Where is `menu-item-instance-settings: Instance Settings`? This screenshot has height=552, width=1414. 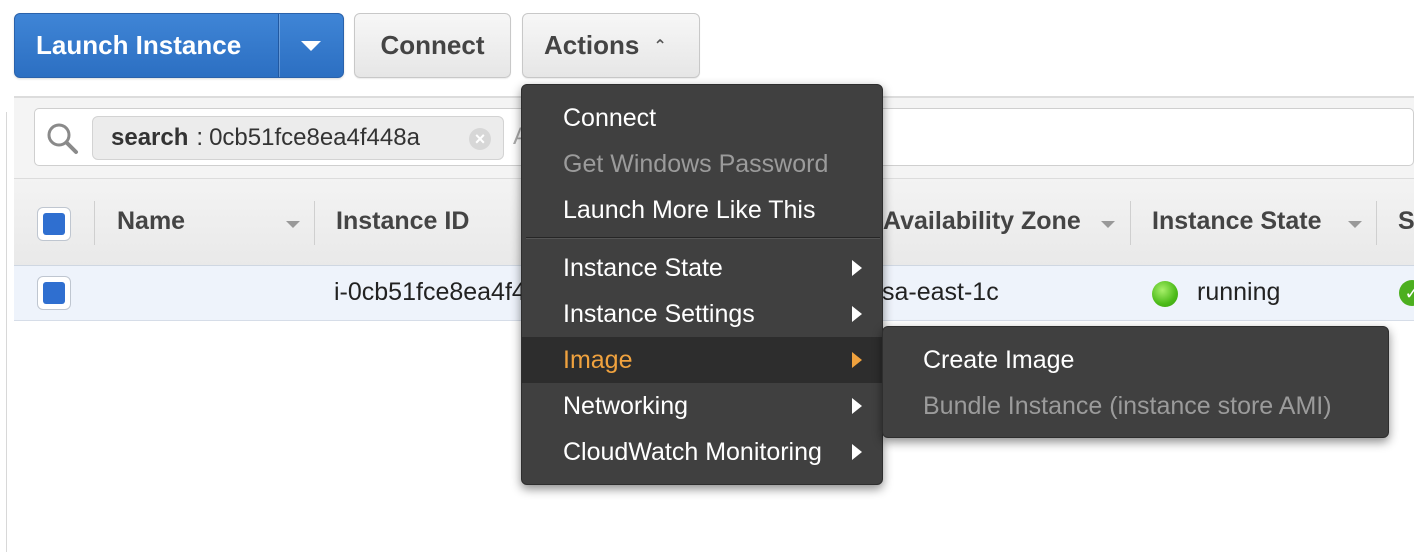 menu-item-instance-settings: Instance Settings is located at coordinates (702, 314).